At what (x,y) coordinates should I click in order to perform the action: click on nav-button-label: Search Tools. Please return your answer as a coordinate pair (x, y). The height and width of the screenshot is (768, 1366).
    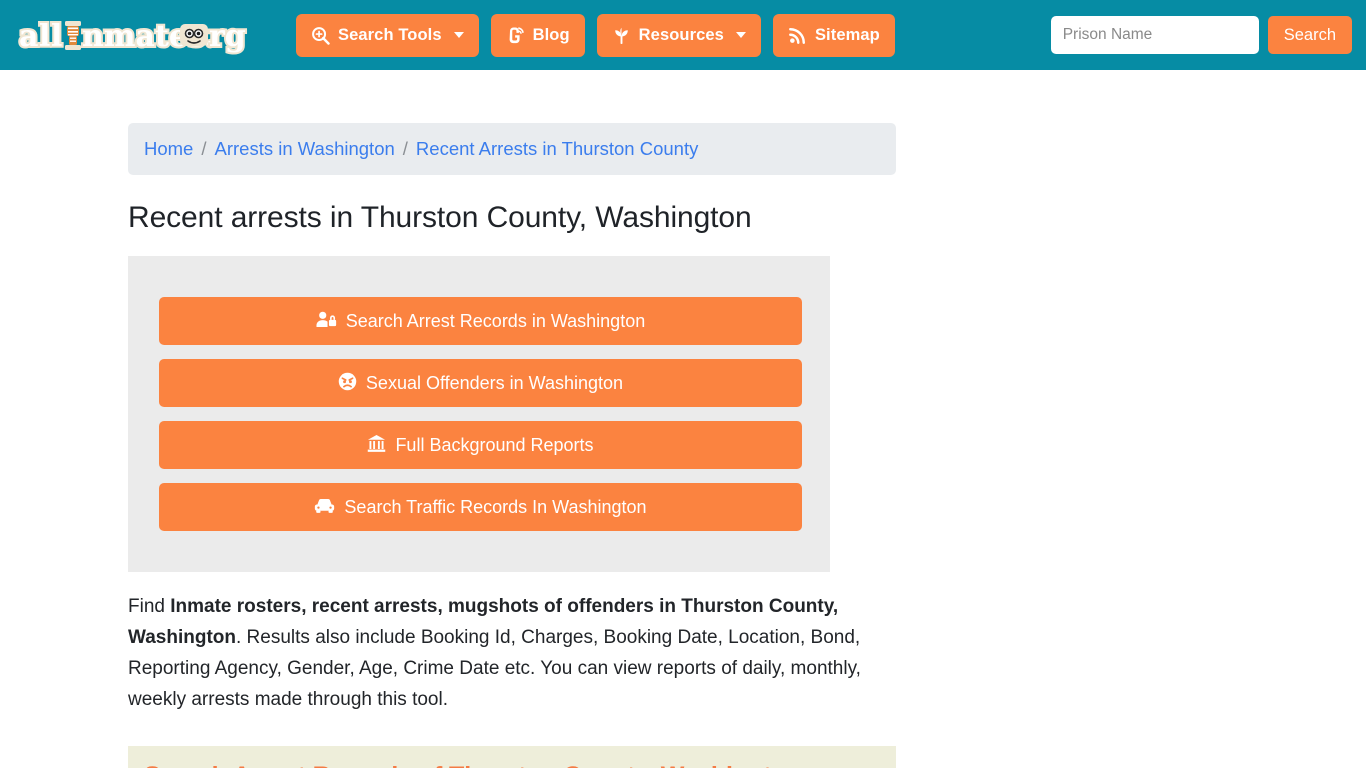
    Looking at the image, I should click on (390, 34).